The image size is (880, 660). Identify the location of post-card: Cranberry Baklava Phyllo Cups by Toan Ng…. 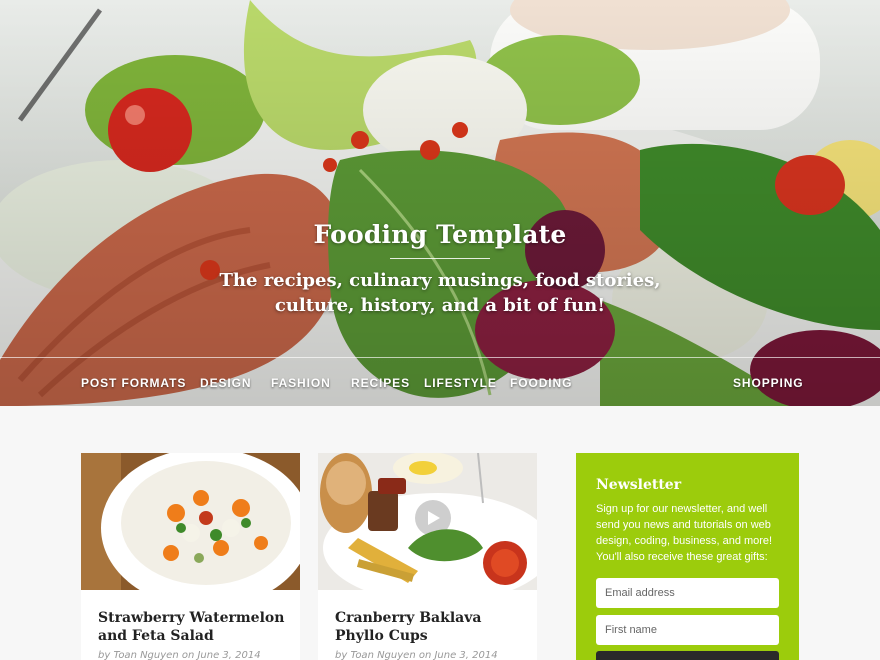
(427, 556).